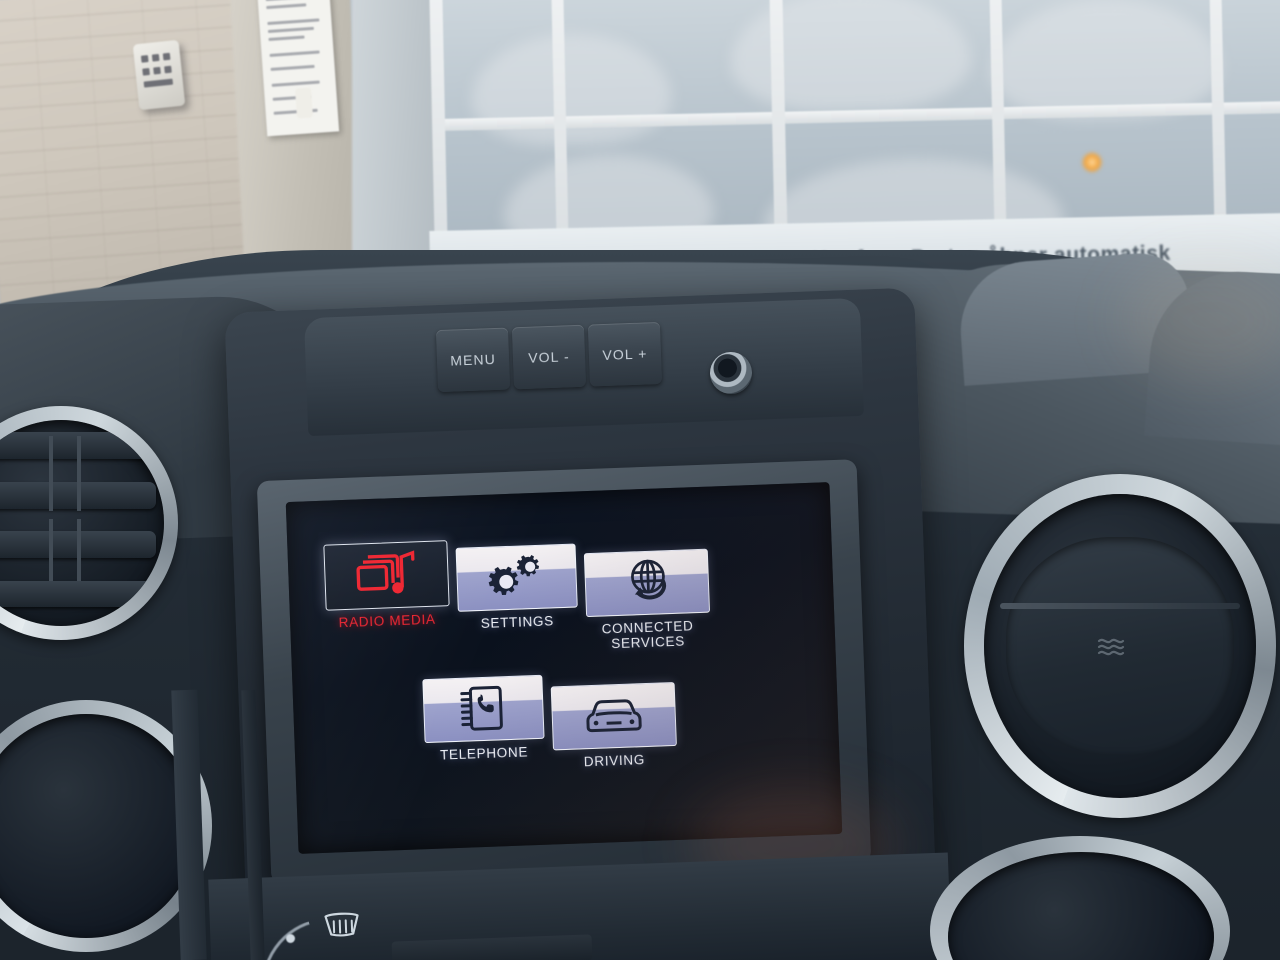 This screenshot has height=960, width=1280. I want to click on telephone-card, so click(483, 709).